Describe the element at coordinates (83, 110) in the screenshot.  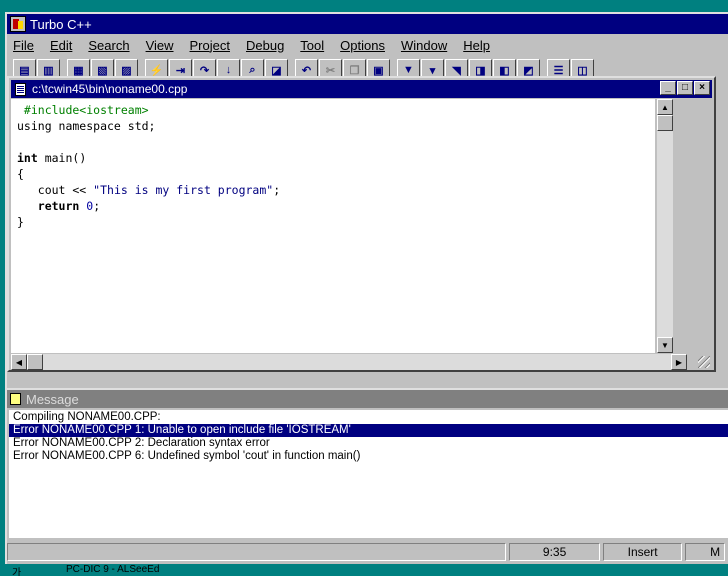
I see `code-token: #include<iostream>` at that location.